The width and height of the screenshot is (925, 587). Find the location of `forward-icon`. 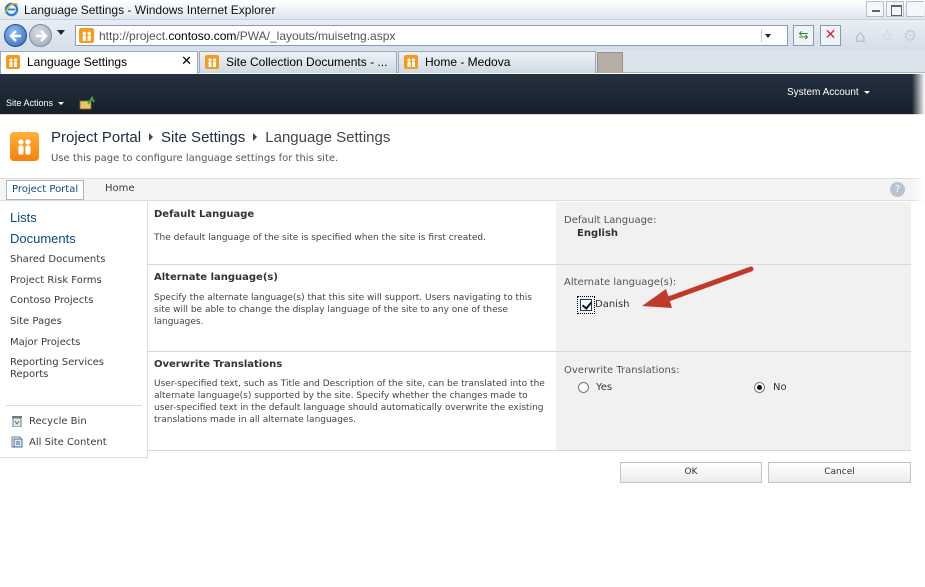

forward-icon is located at coordinates (42, 36).